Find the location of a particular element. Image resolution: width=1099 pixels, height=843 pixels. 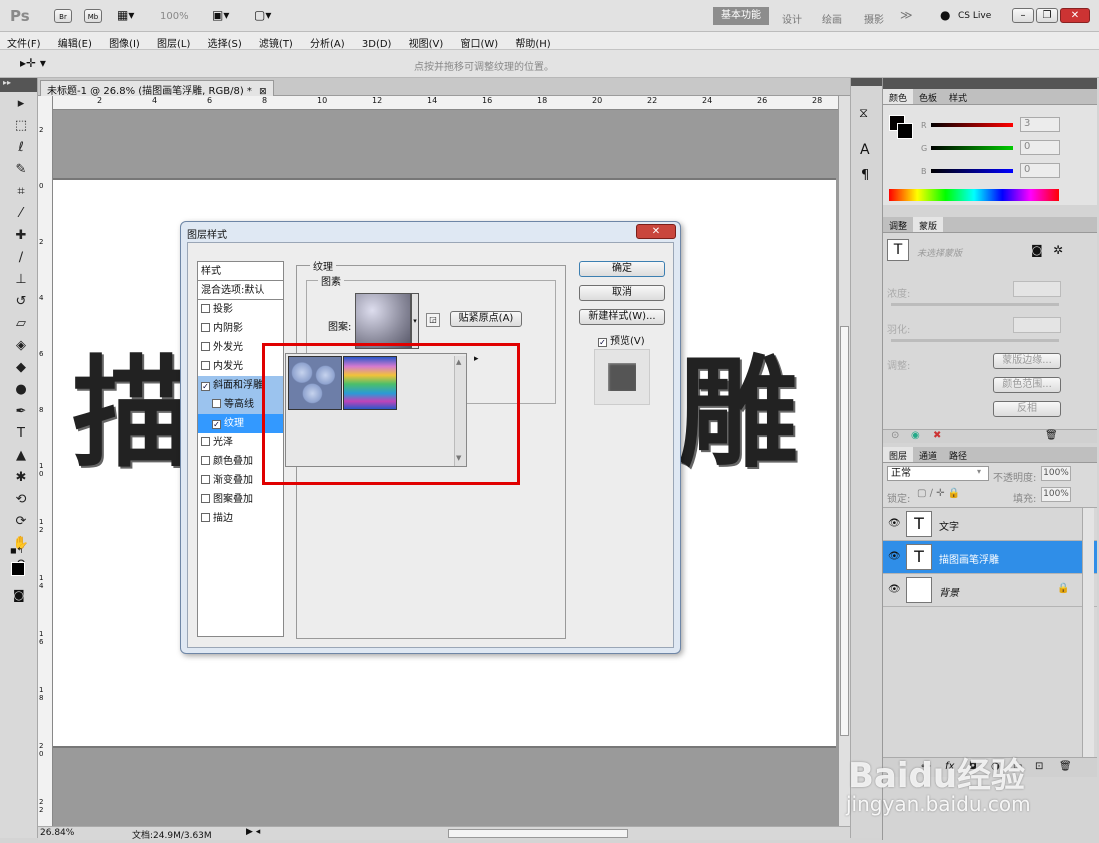

pattern-swatch is located at coordinates (383, 321).